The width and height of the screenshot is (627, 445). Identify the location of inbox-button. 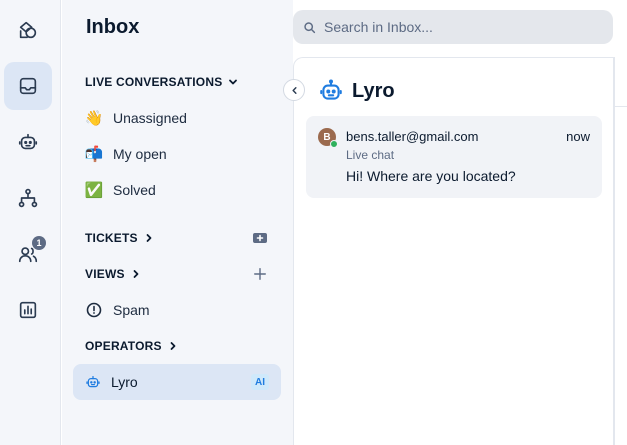
(28, 86).